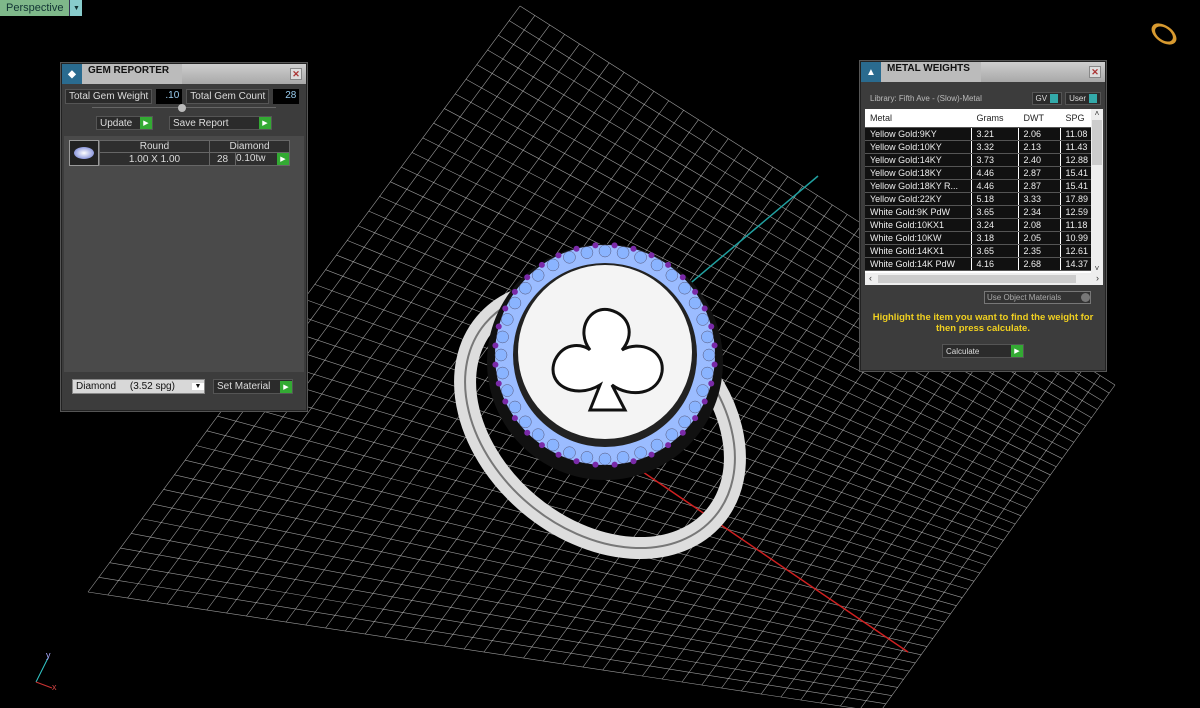  Describe the element at coordinates (978, 173) in the screenshot. I see `table-row: Yellow Gold:18KY 4.46 2.87 15.41` at that location.